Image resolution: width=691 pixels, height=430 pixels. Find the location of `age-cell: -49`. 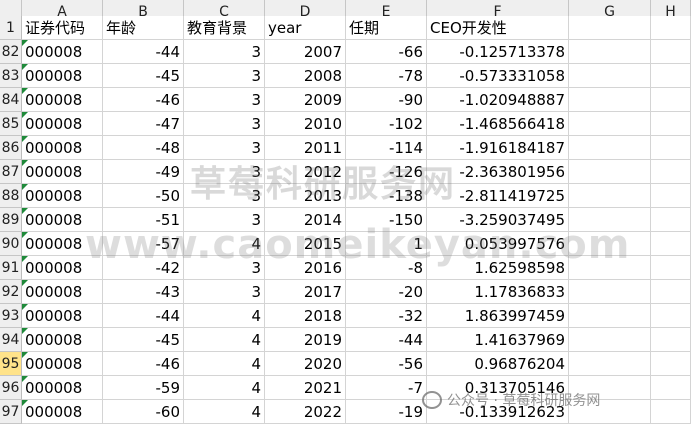

age-cell: -49 is located at coordinates (143, 172).